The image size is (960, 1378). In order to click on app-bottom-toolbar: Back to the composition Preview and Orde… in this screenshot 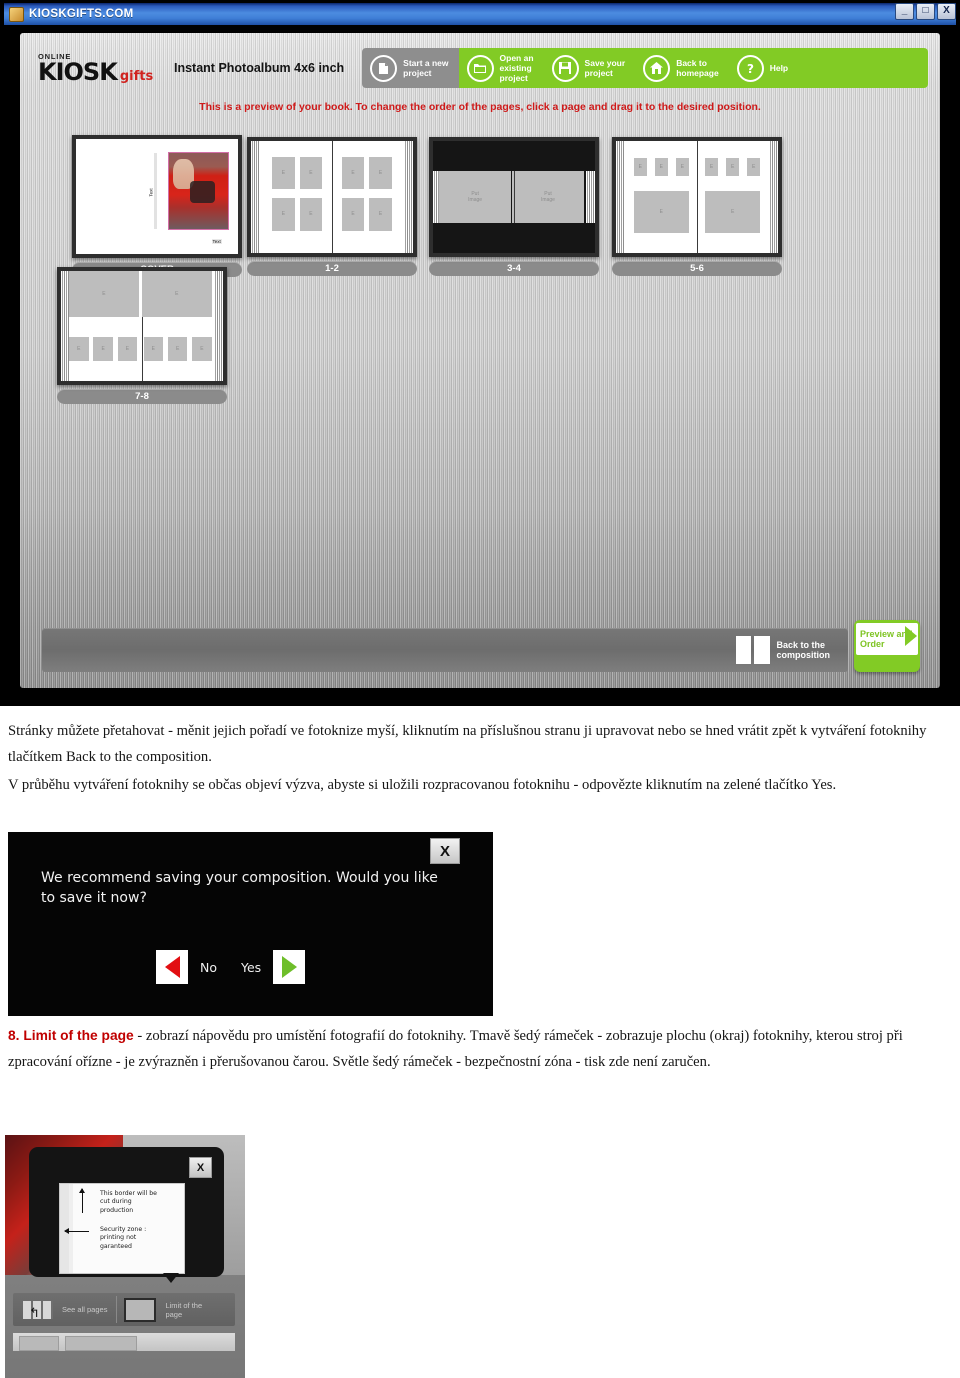, I will do `click(481, 646)`.